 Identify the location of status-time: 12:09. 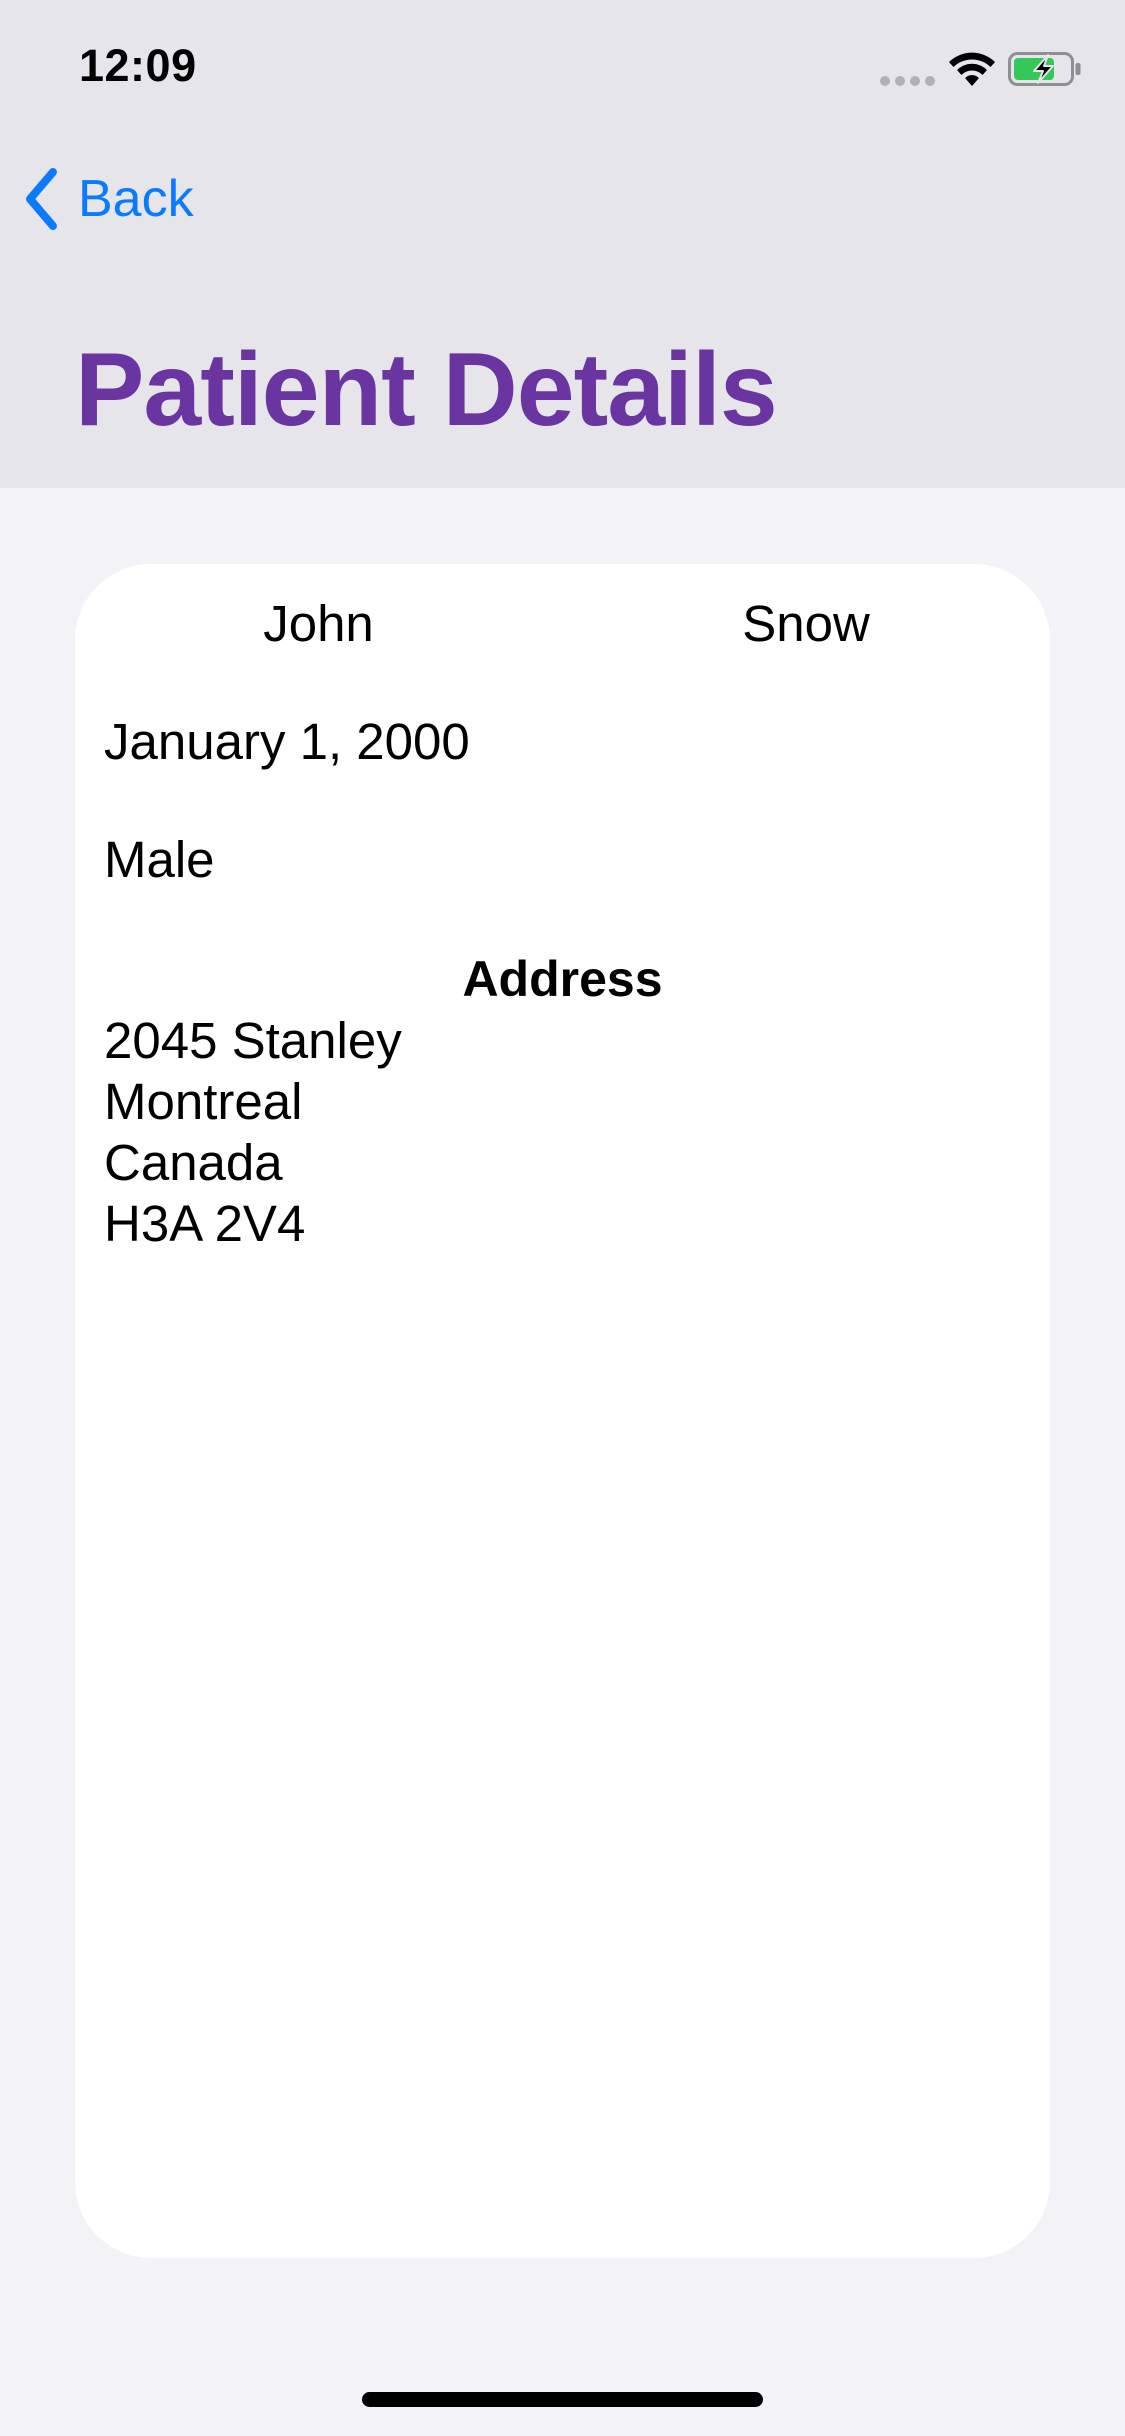
(138, 65).